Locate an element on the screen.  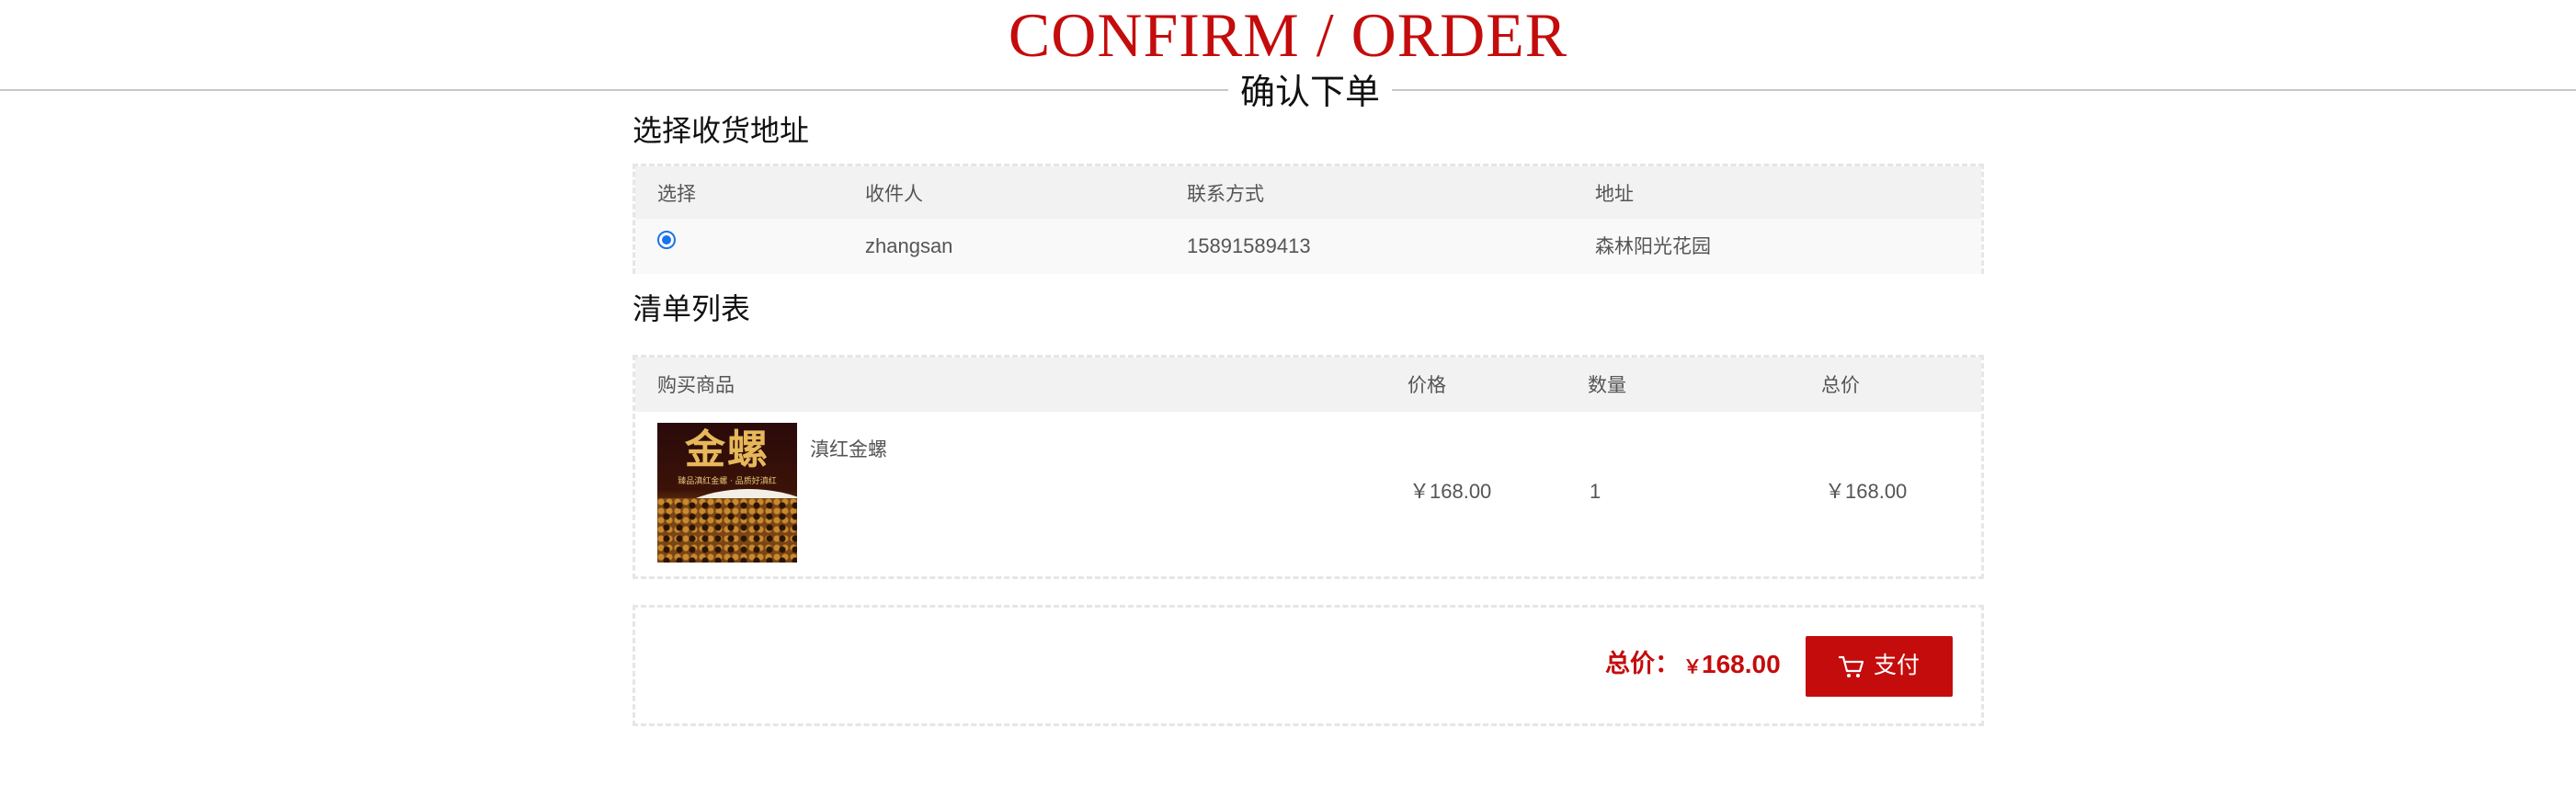
product-price: ￥168.00 is located at coordinates (1450, 491).